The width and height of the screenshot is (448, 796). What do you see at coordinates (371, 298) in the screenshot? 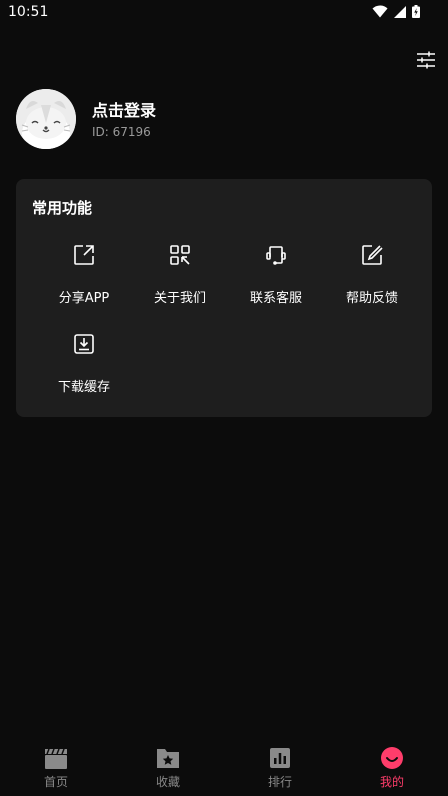
I see `help-feedback-label: 帮助反馈` at bounding box center [371, 298].